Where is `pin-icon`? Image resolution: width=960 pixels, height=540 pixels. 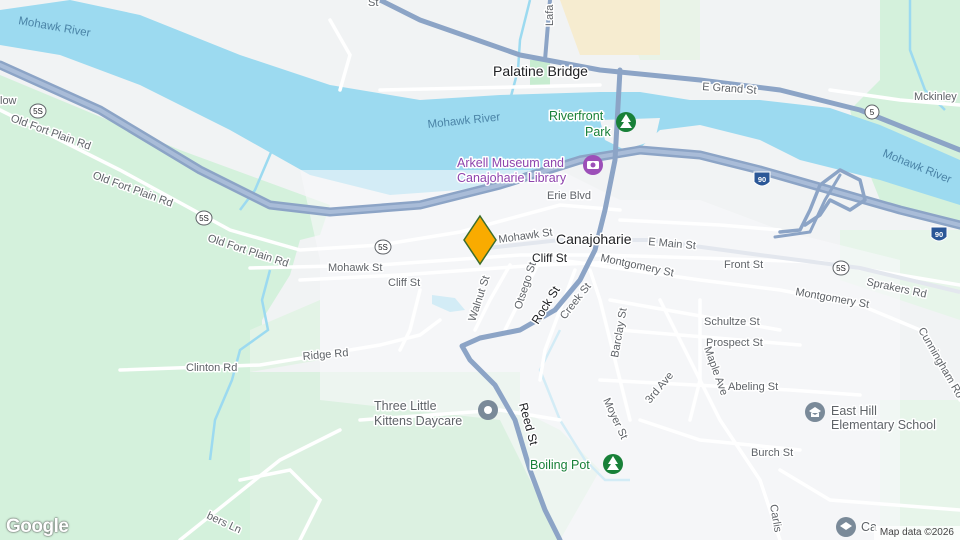 pin-icon is located at coordinates (488, 410).